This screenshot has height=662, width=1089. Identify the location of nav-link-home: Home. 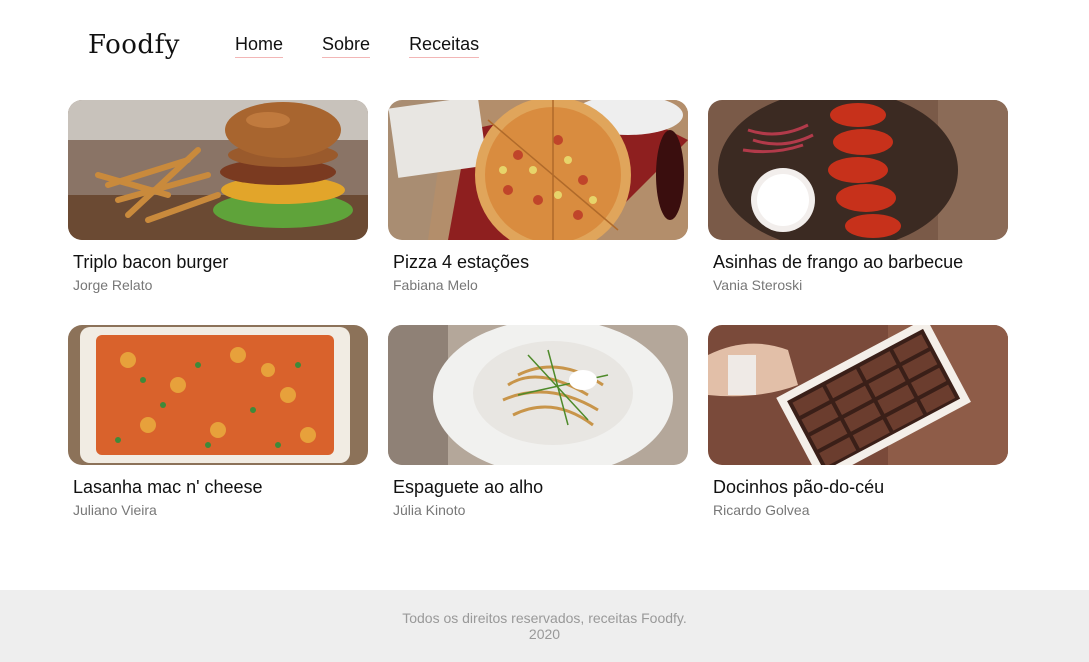
(259, 46).